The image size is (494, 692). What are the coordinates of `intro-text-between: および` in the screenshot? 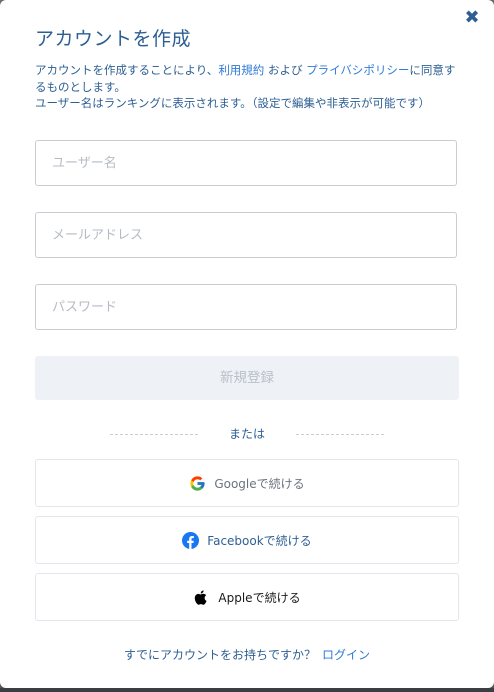 It's located at (285, 70).